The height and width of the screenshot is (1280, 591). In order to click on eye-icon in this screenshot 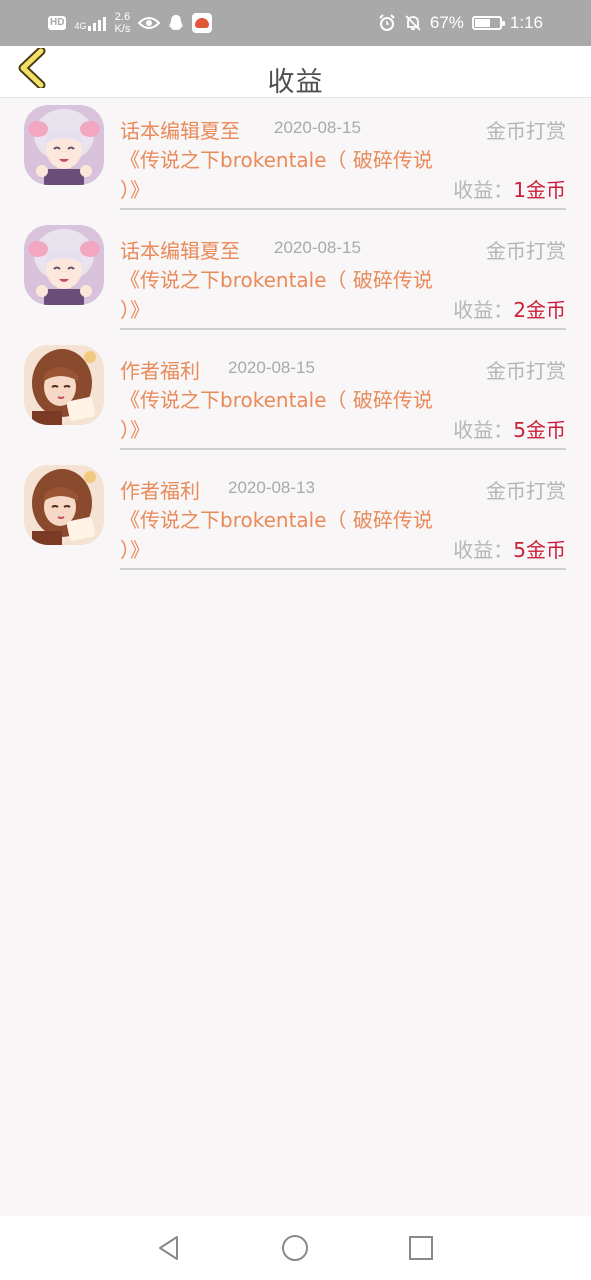, I will do `click(149, 23)`.